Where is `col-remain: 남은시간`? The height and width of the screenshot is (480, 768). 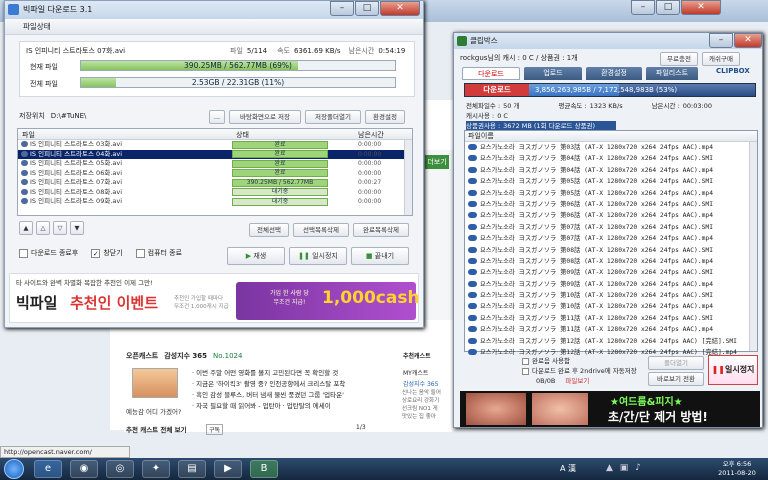
col-remain: 남은시간 is located at coordinates (371, 135).